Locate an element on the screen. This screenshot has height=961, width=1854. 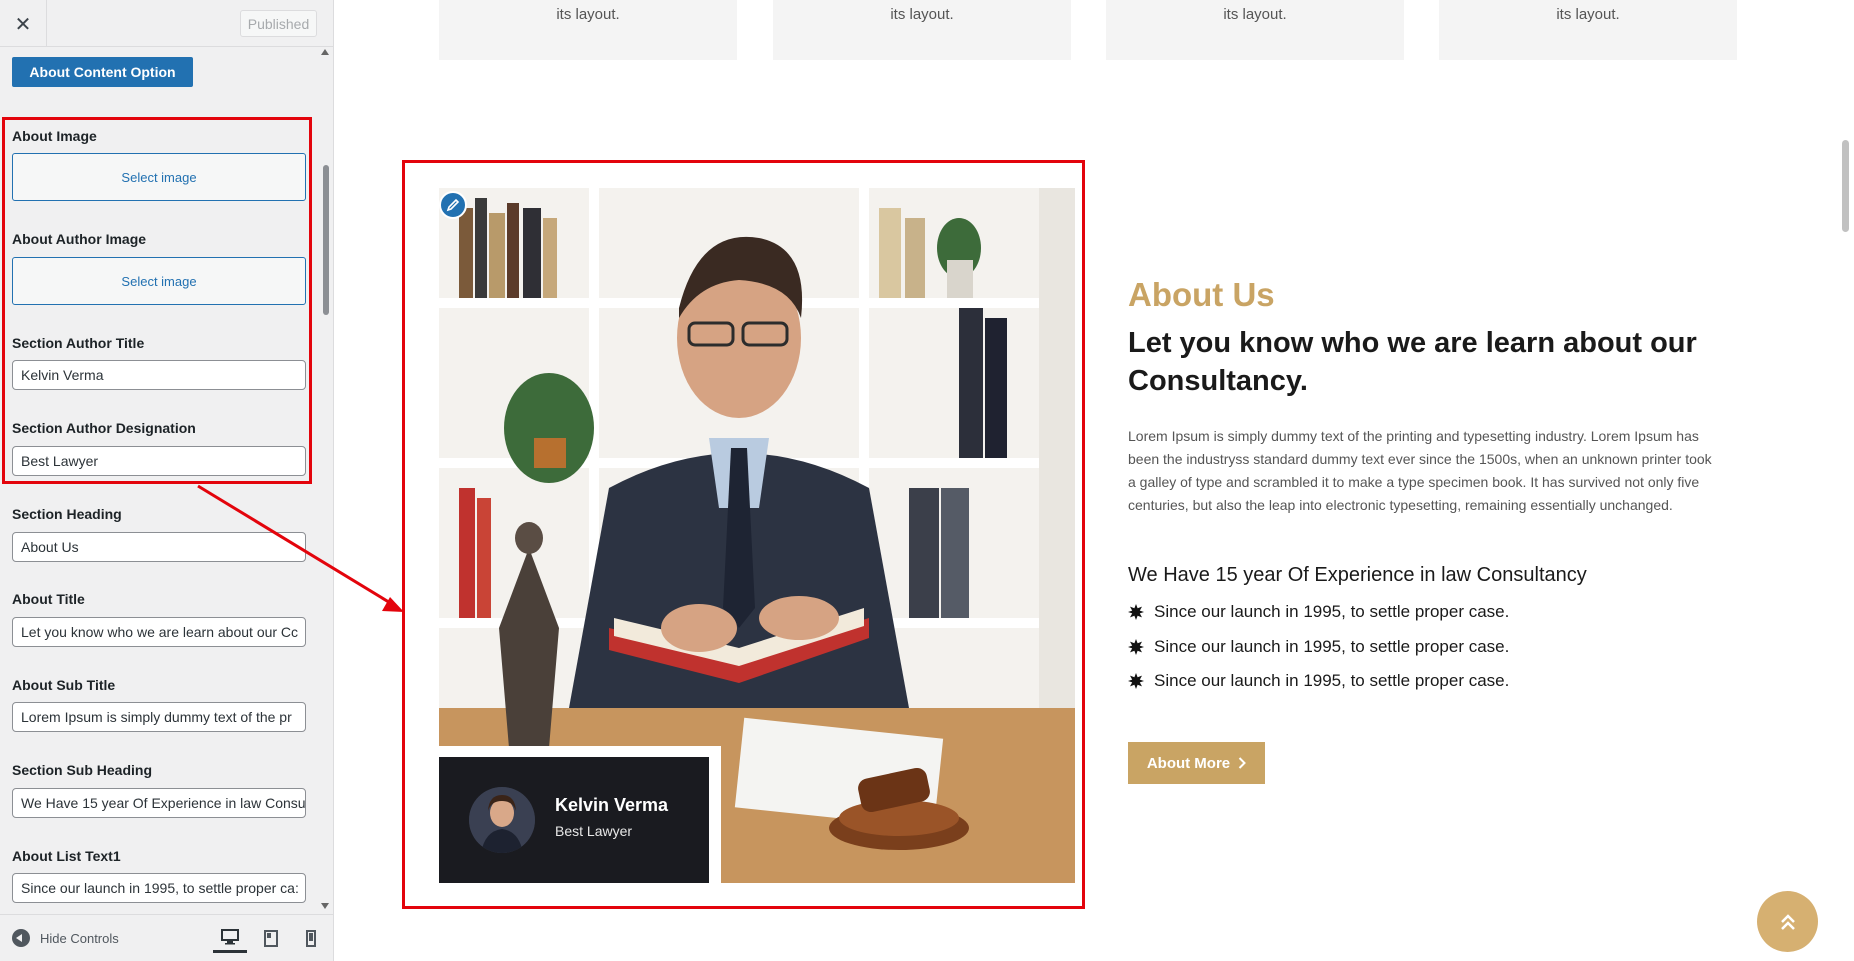
edit-shortcut-button is located at coordinates (453, 205).